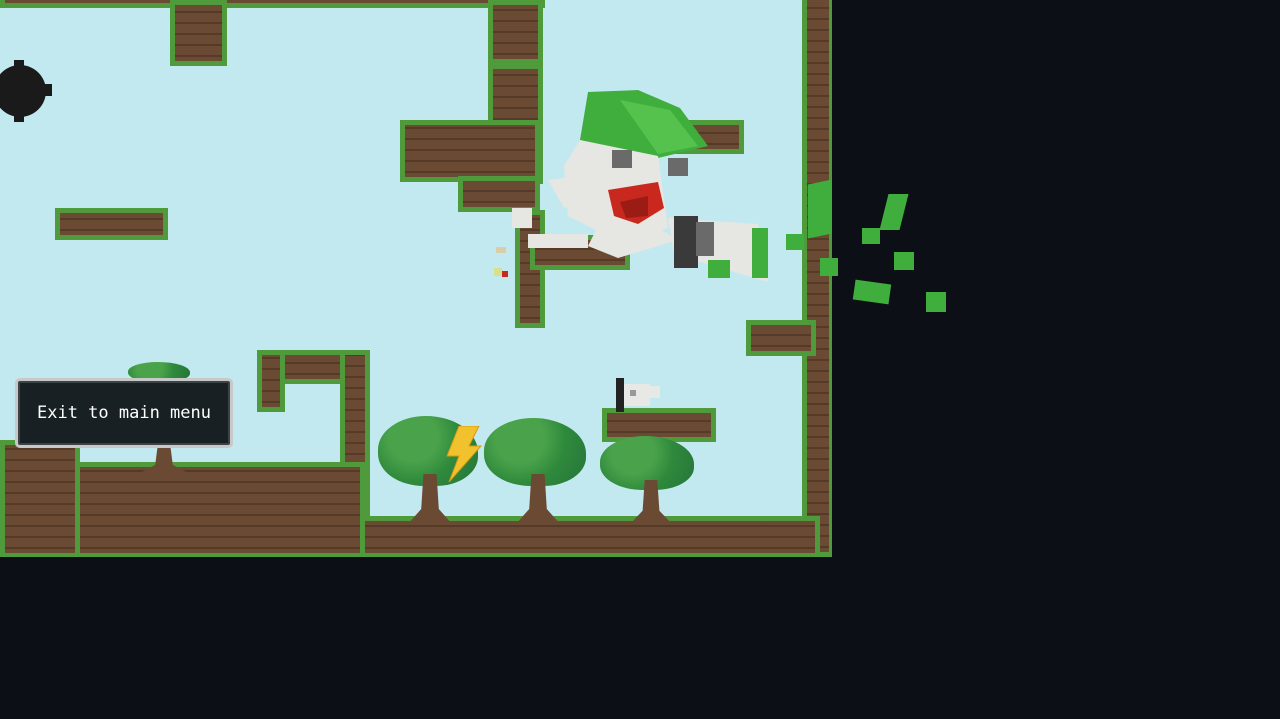  Describe the element at coordinates (272, 4) in the screenshot. I see `ceiling-ledge` at that location.